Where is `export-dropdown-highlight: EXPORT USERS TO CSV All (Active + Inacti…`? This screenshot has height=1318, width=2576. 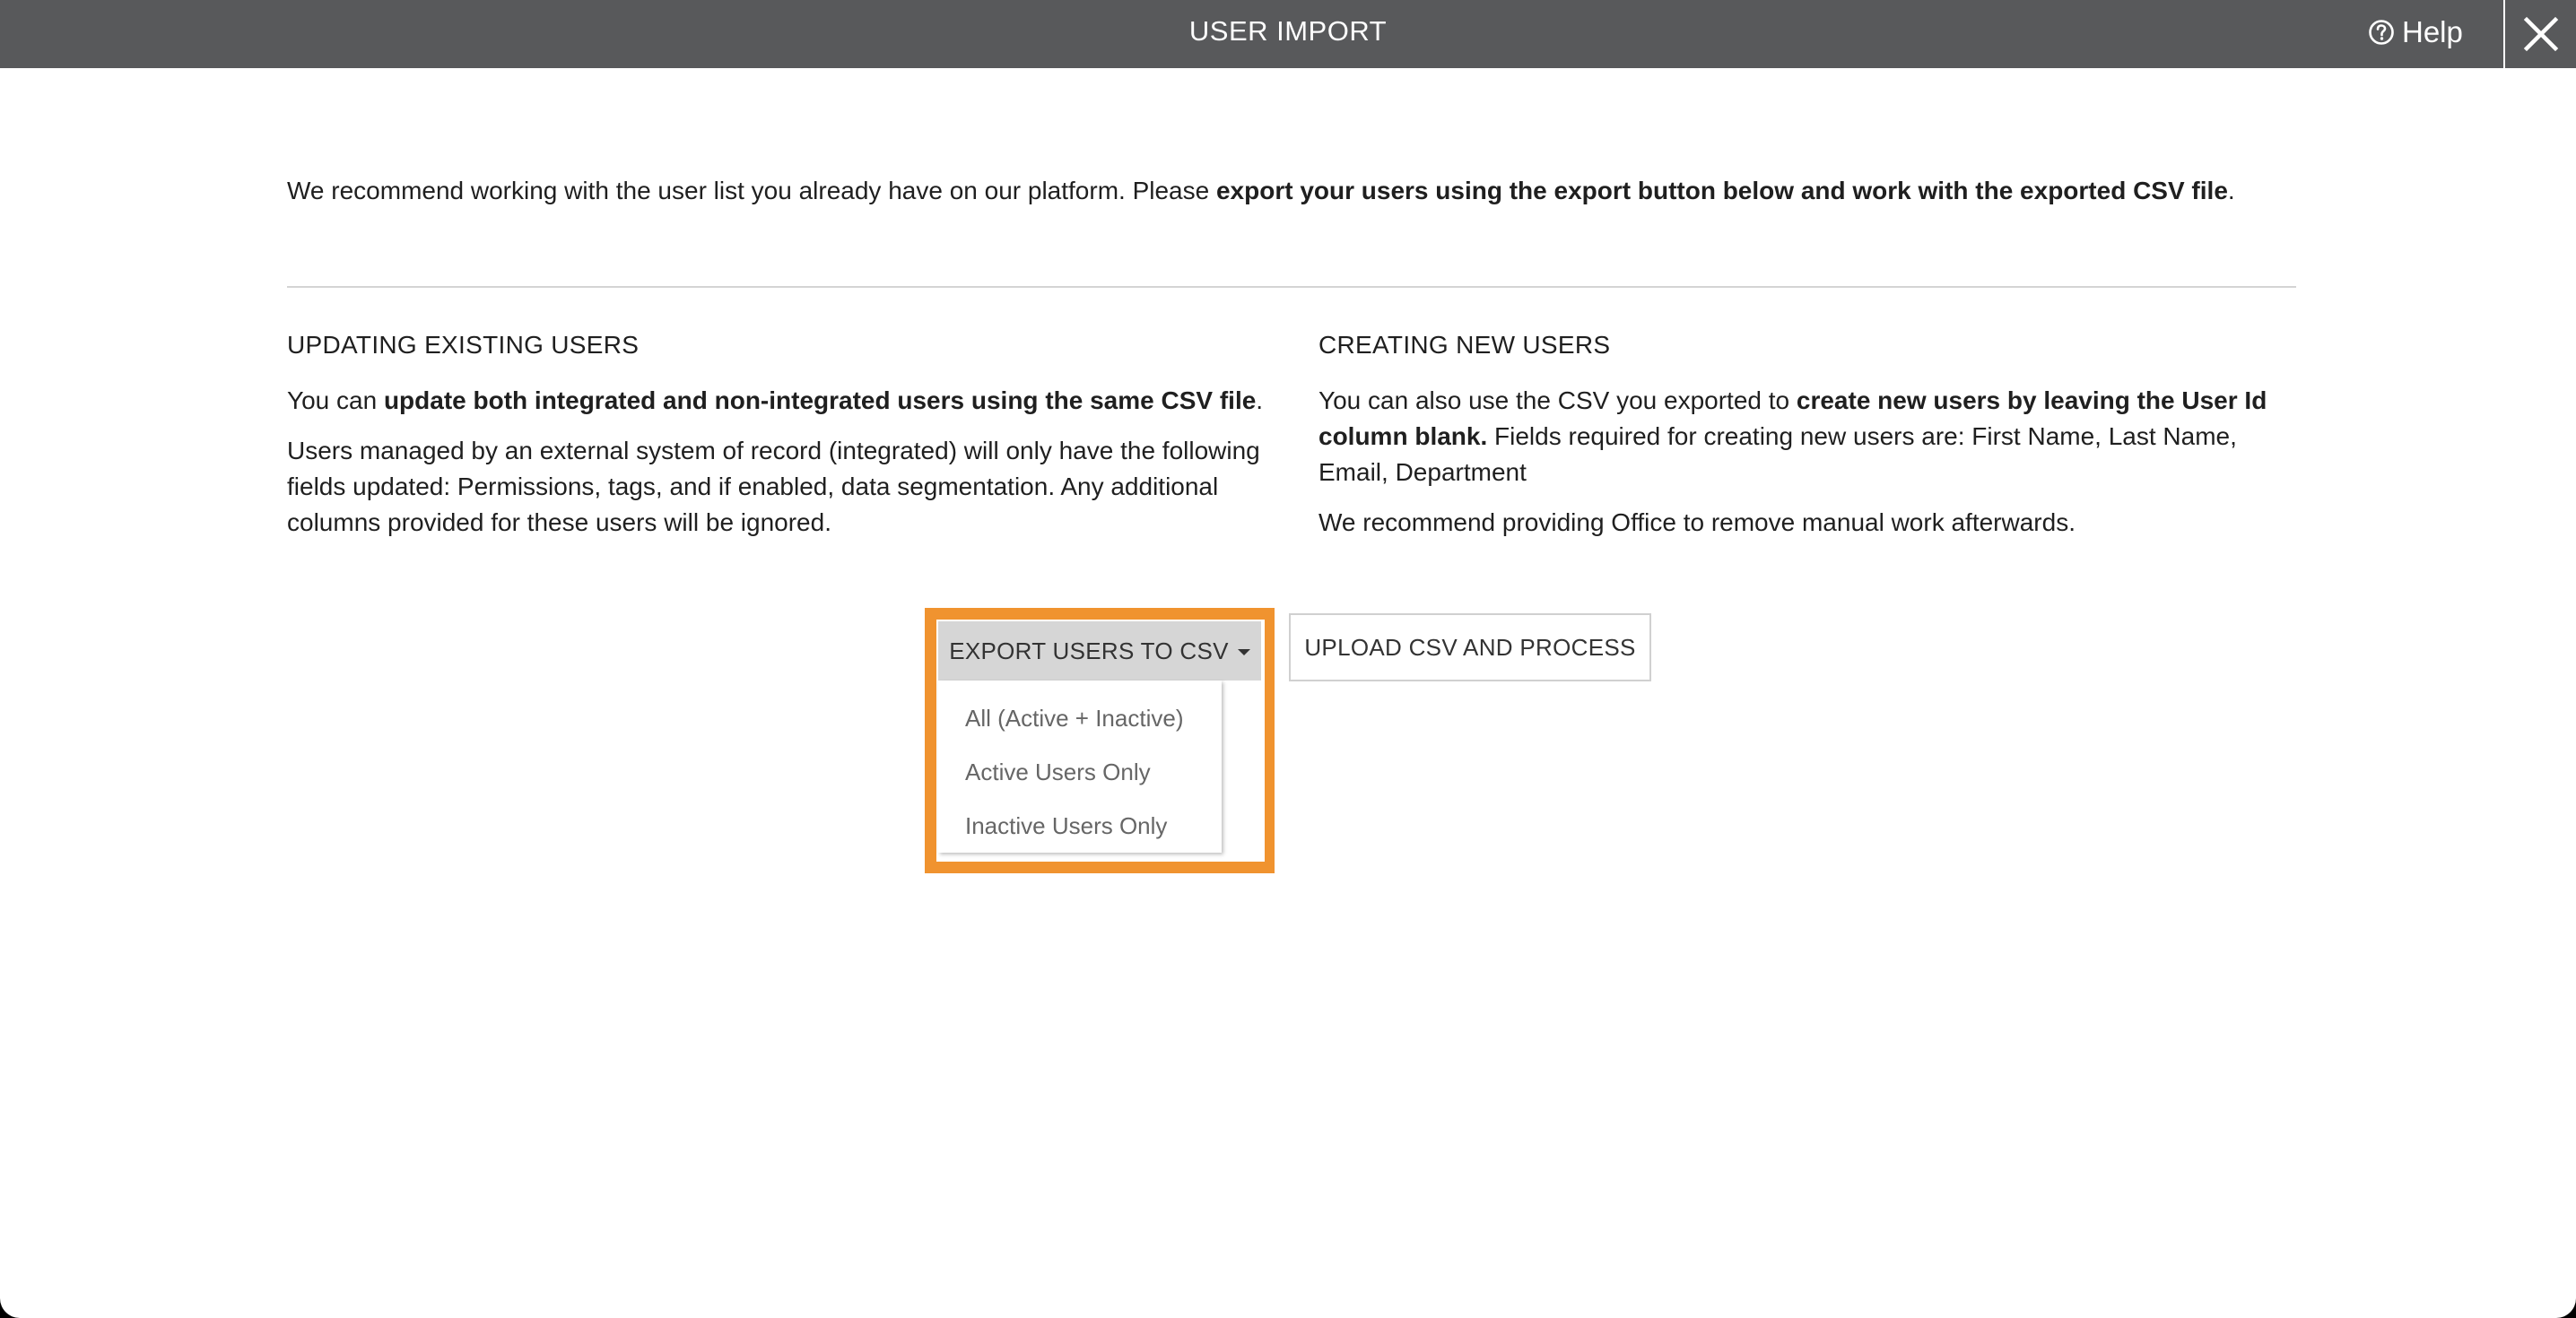 export-dropdown-highlight: EXPORT USERS TO CSV All (Active + Inacti… is located at coordinates (1100, 741).